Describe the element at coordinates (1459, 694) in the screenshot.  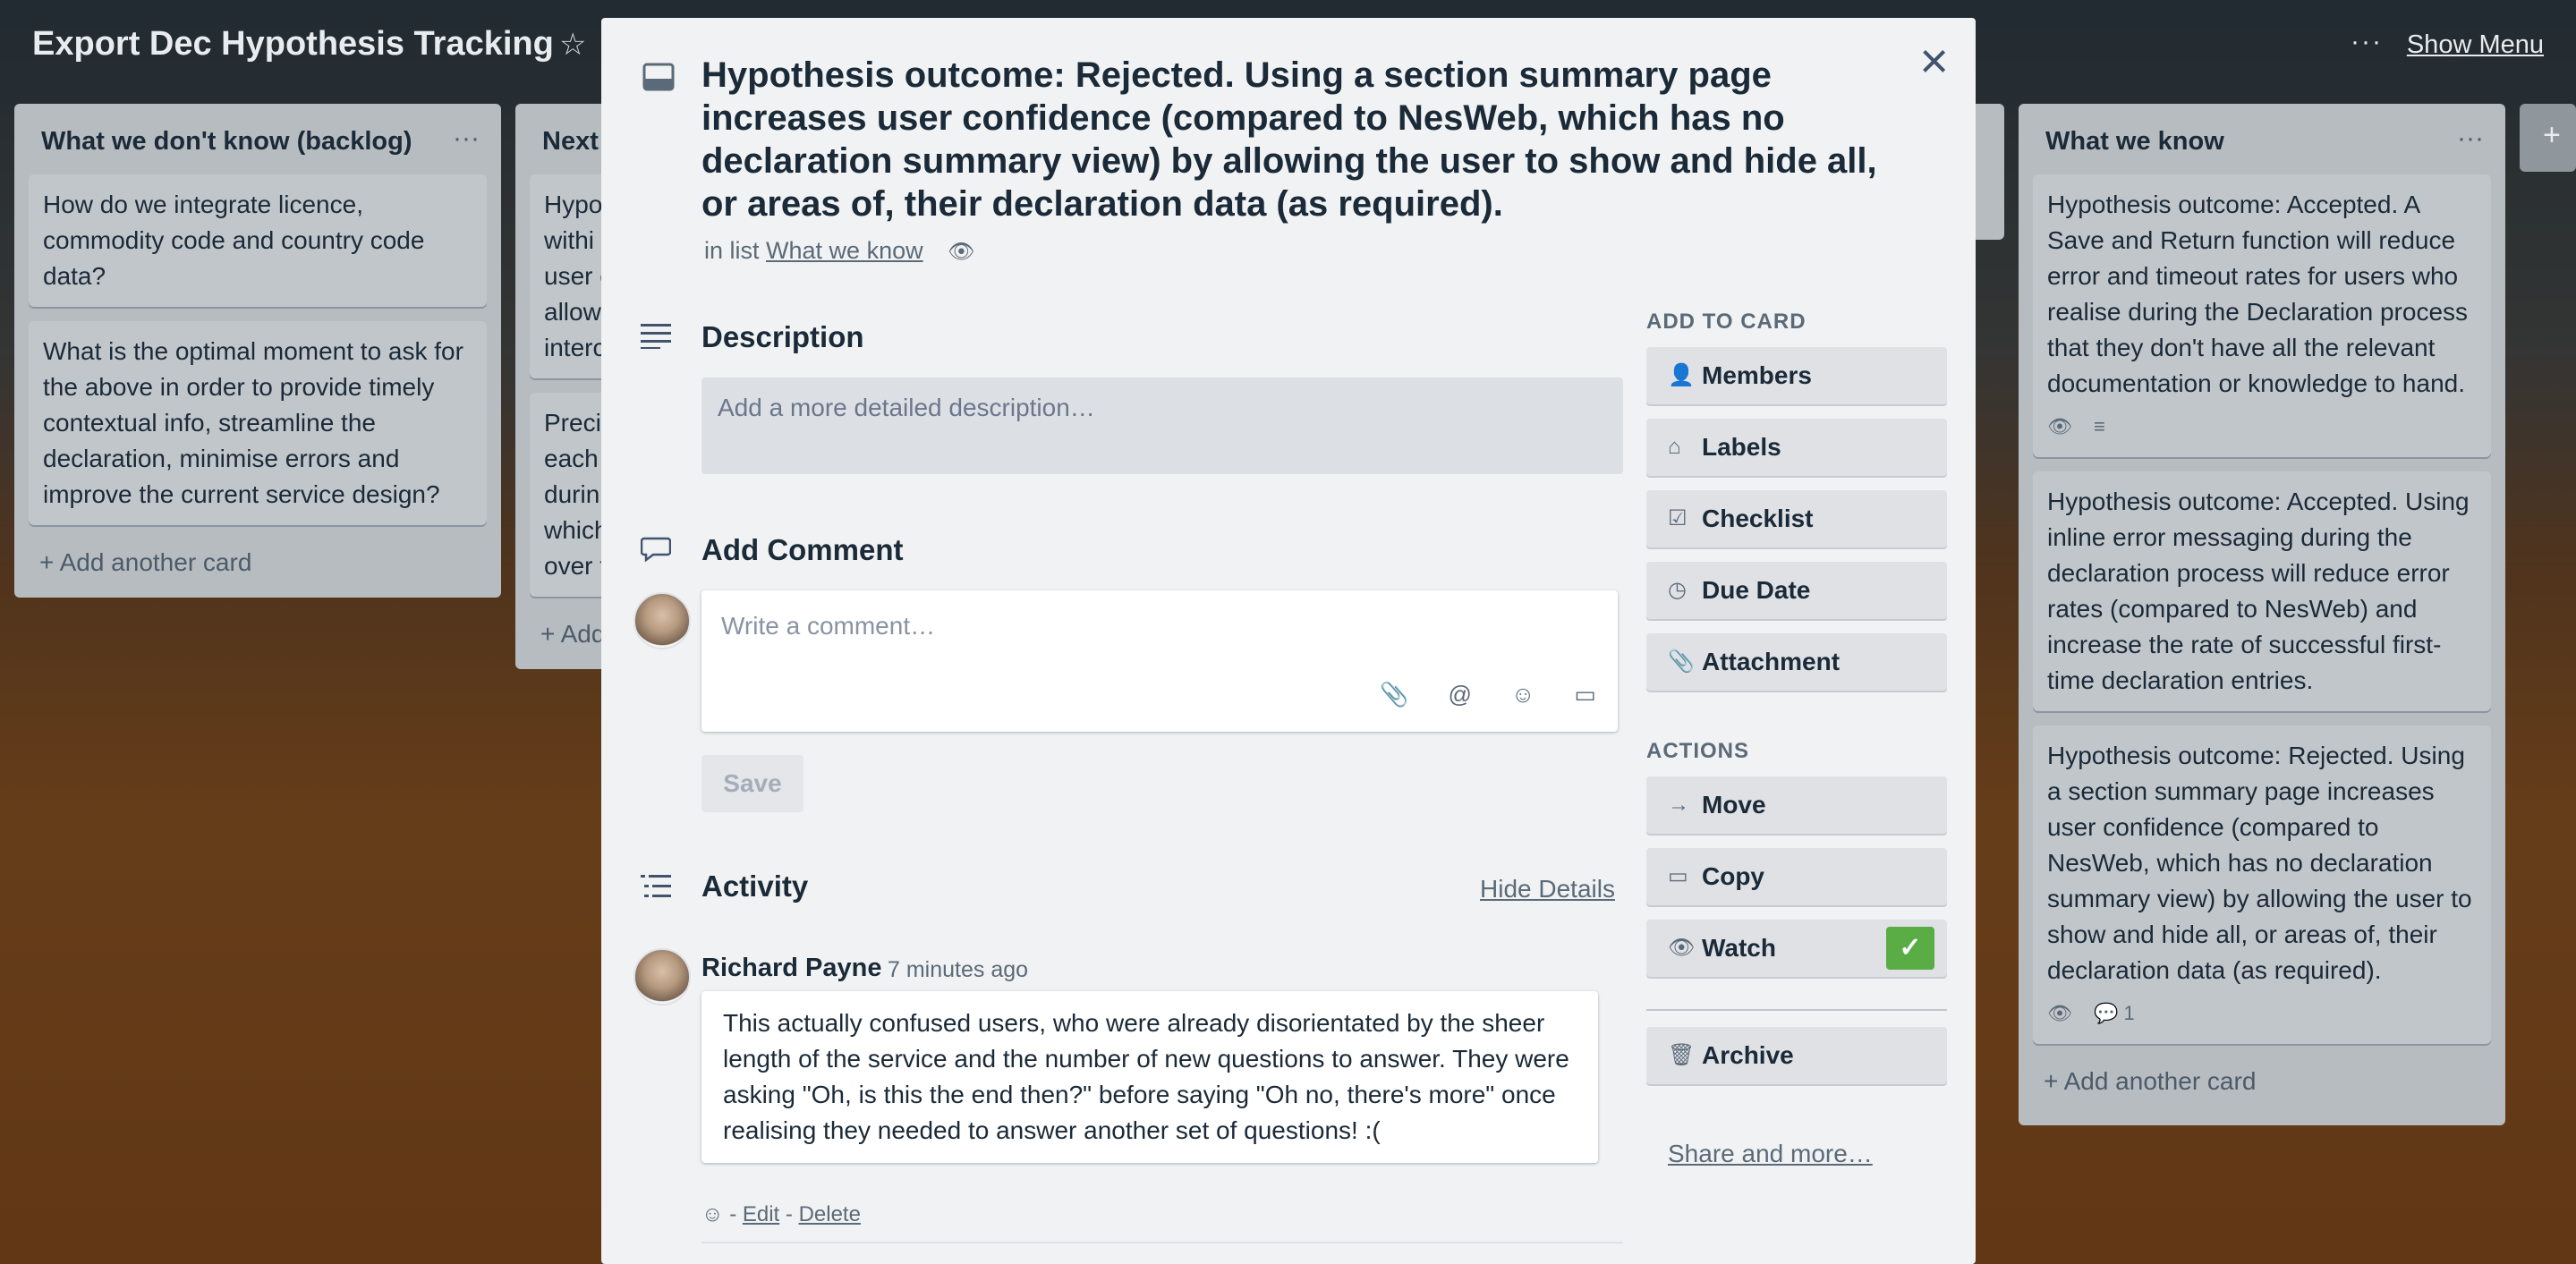
I see `mention-icon: @` at that location.